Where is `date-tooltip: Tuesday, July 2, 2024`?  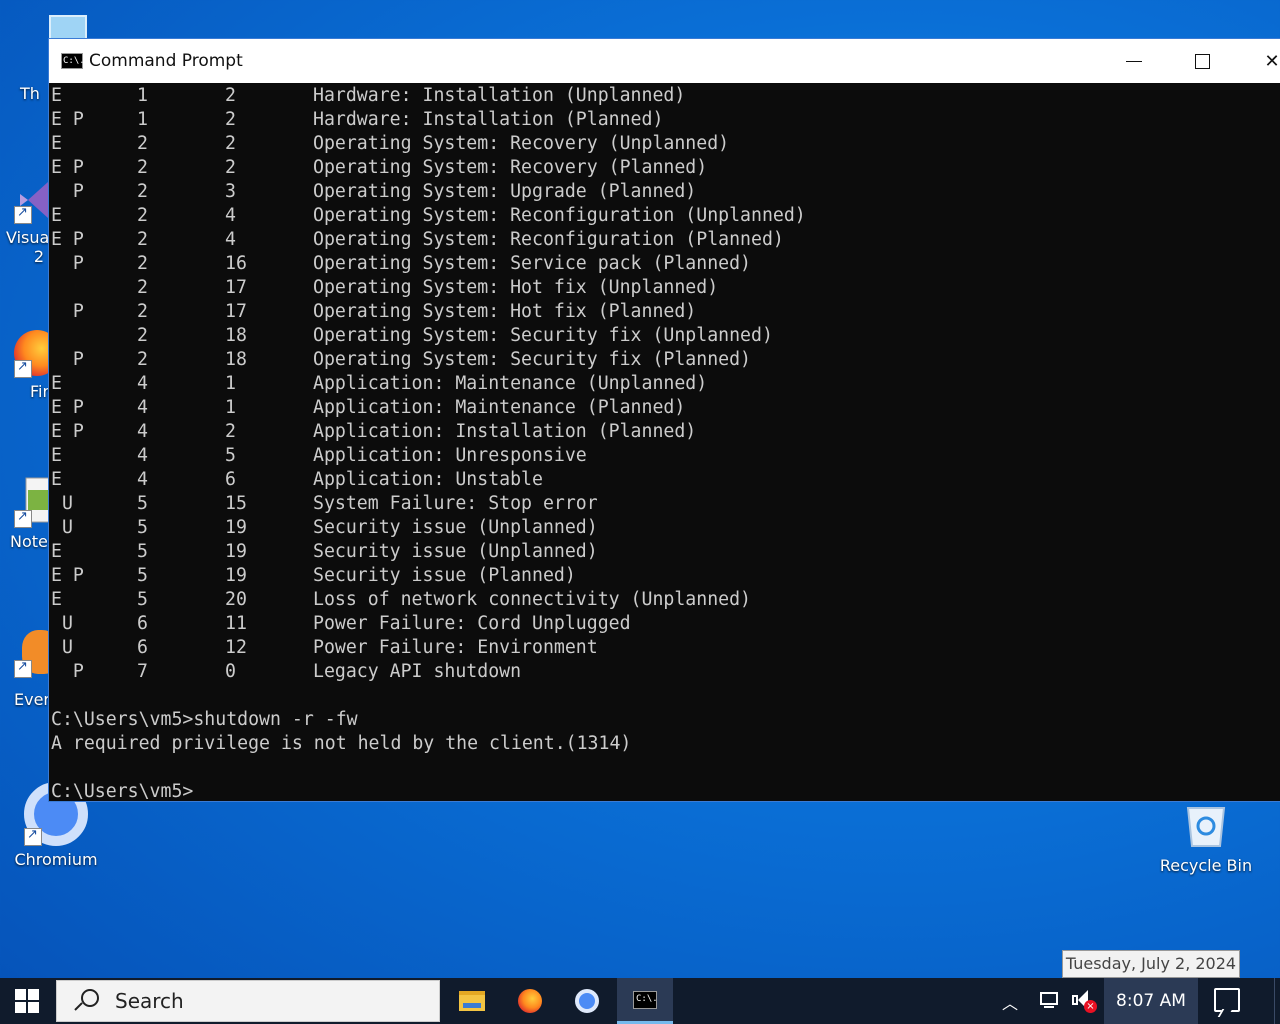 date-tooltip: Tuesday, July 2, 2024 is located at coordinates (1151, 964).